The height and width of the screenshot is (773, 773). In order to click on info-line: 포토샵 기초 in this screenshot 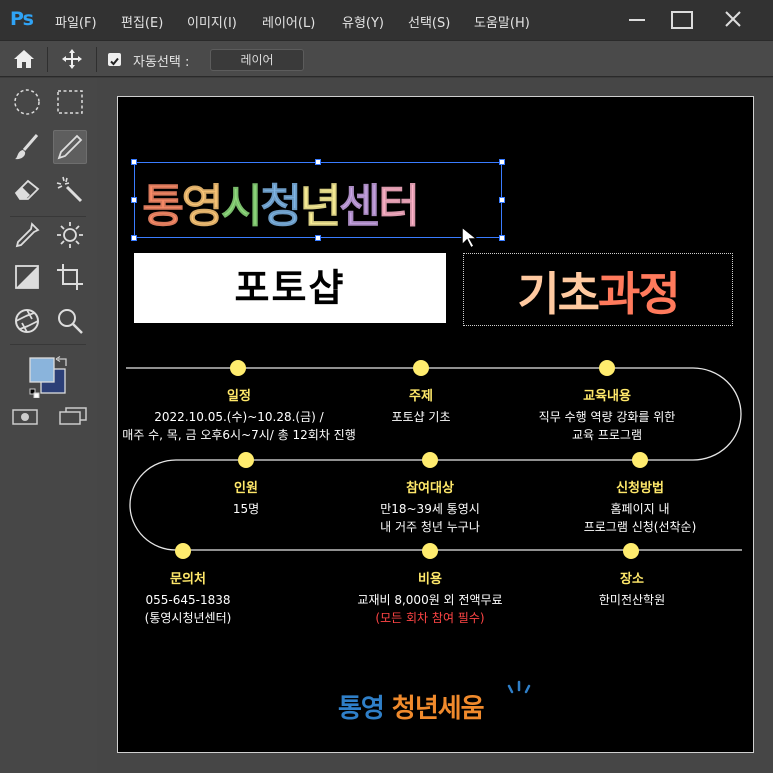, I will do `click(421, 417)`.